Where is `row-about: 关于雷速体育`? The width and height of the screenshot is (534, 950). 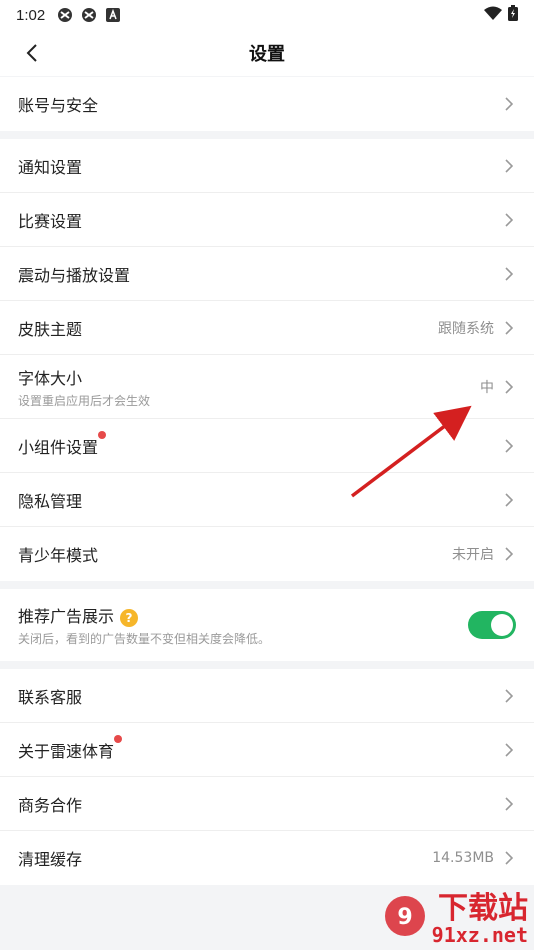 row-about: 关于雷速体育 is located at coordinates (267, 750).